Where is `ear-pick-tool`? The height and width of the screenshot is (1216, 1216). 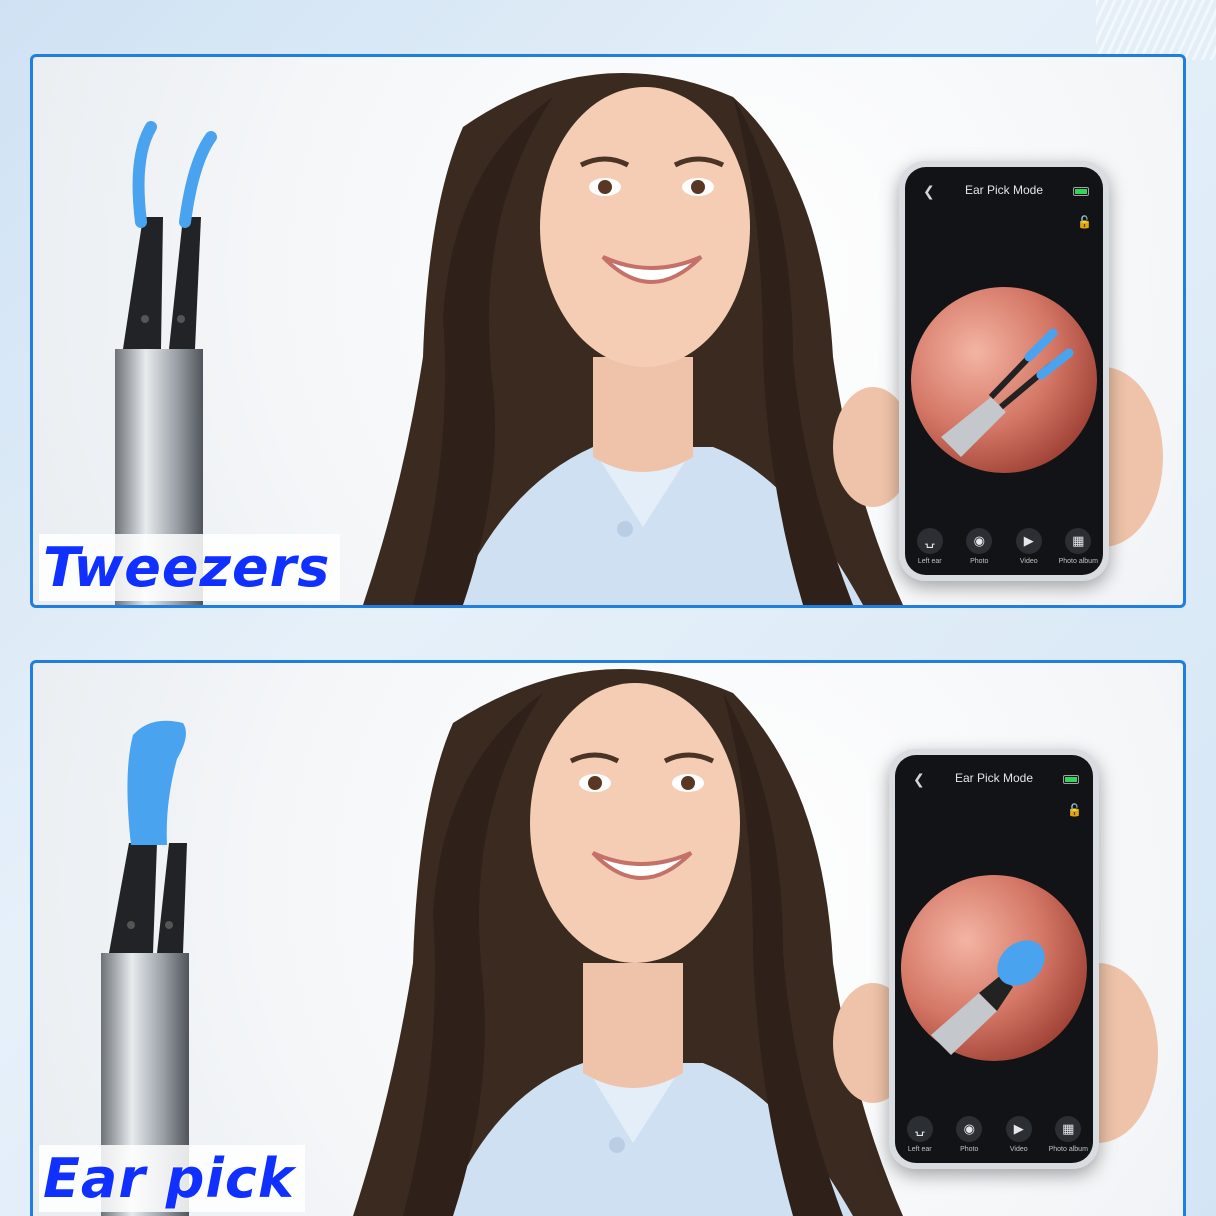 ear-pick-tool is located at coordinates (145, 968).